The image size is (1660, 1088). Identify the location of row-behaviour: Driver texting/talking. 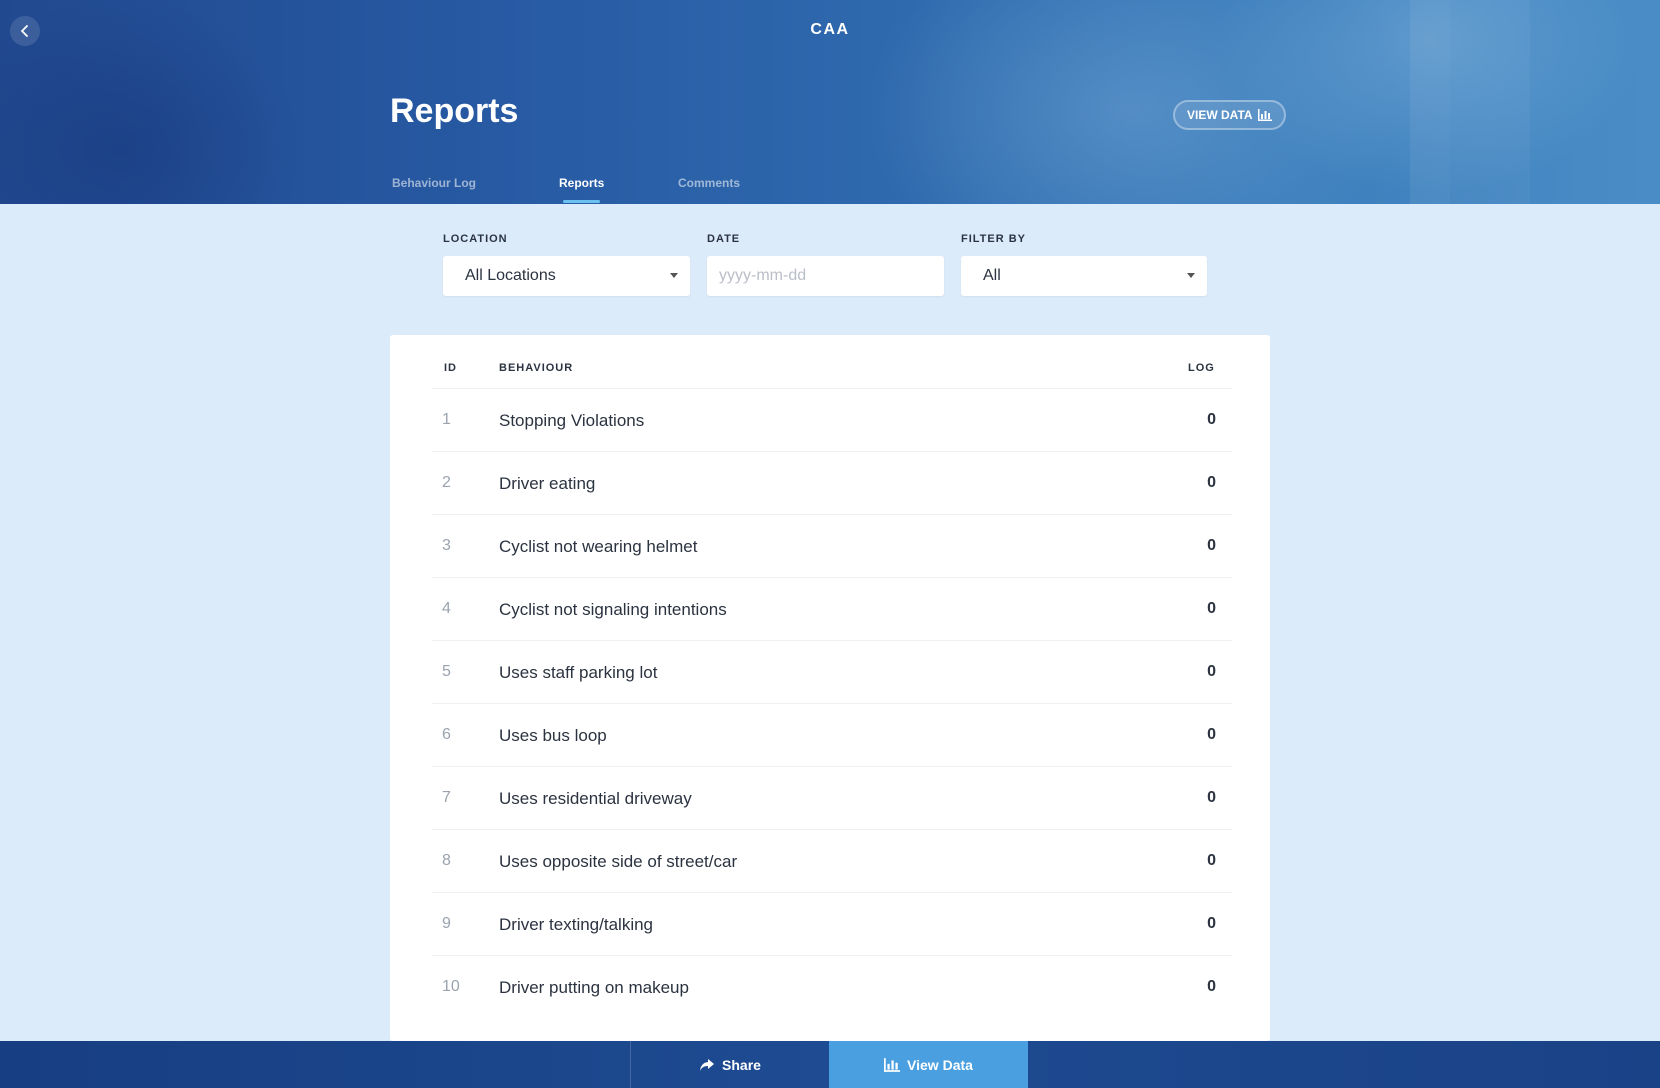
(576, 924).